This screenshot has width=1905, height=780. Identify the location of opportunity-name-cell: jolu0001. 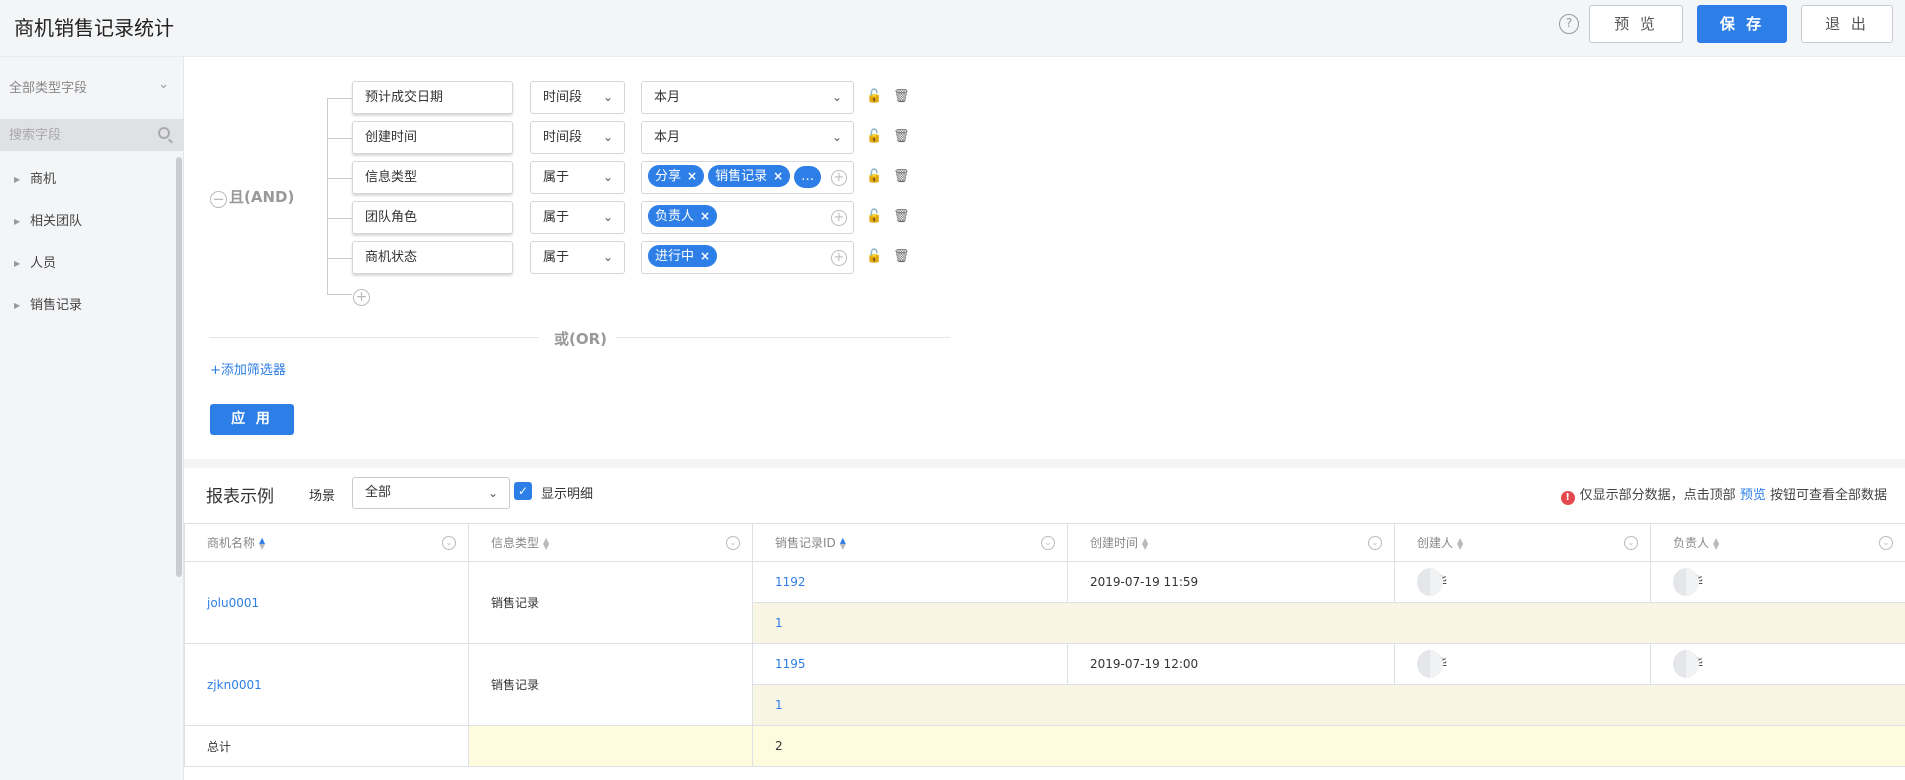
(326, 602).